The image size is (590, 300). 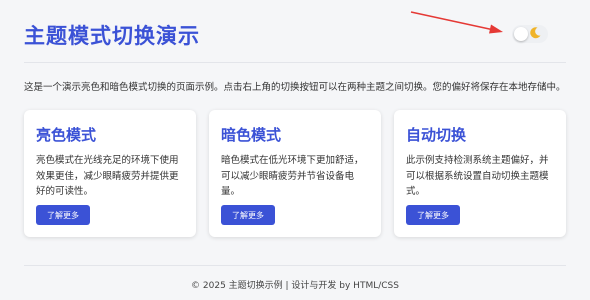 What do you see at coordinates (251, 135) in the screenshot?
I see `card-title: 暗色模式` at bounding box center [251, 135].